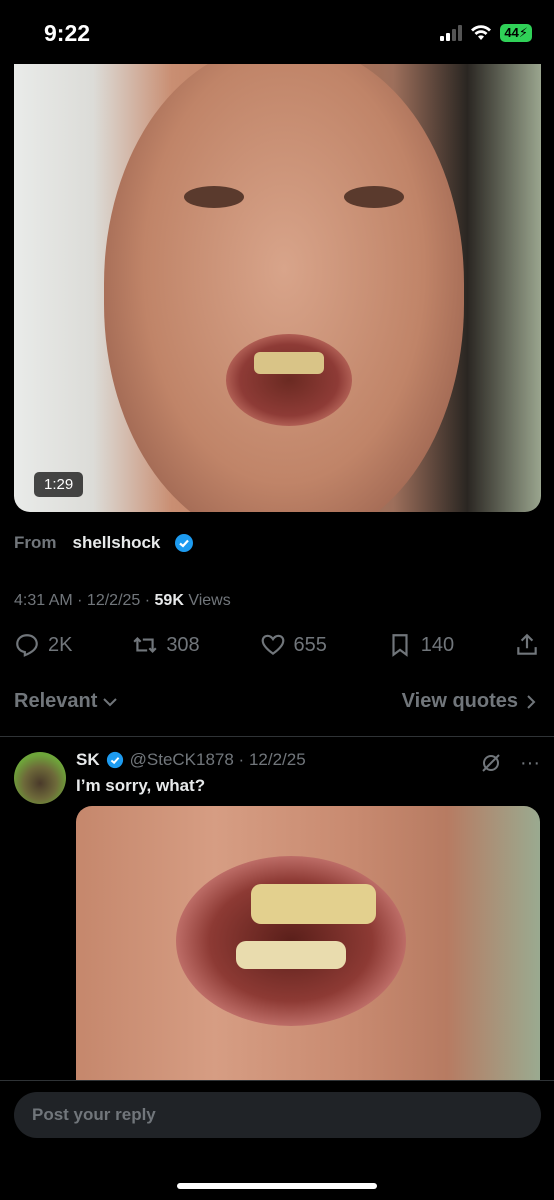 The image size is (554, 1200). What do you see at coordinates (209, 600) in the screenshot?
I see `views-label: Views` at bounding box center [209, 600].